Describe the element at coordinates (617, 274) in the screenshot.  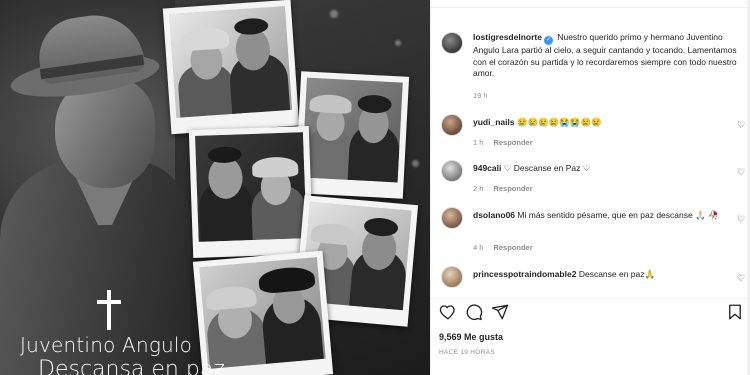
I see `comment-body: Descanse en paz🙏` at that location.